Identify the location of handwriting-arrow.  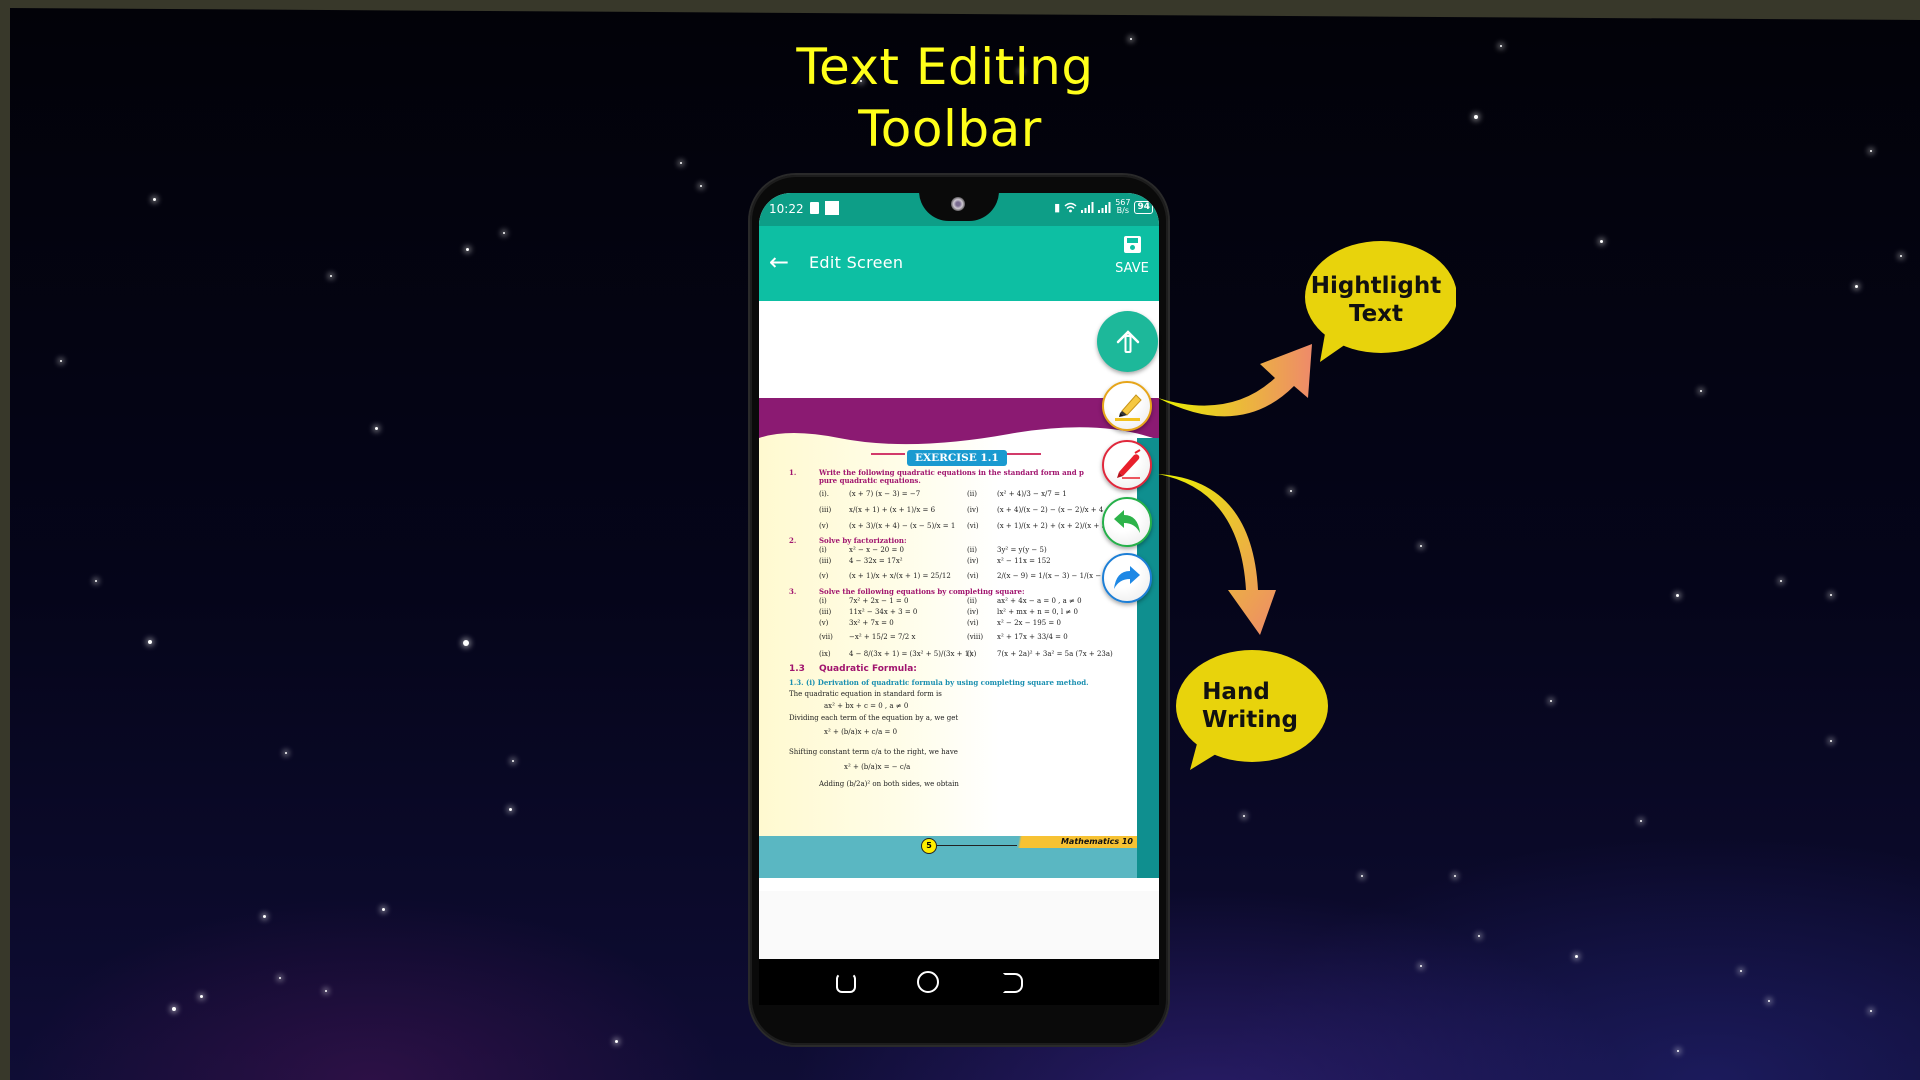
(1217, 554).